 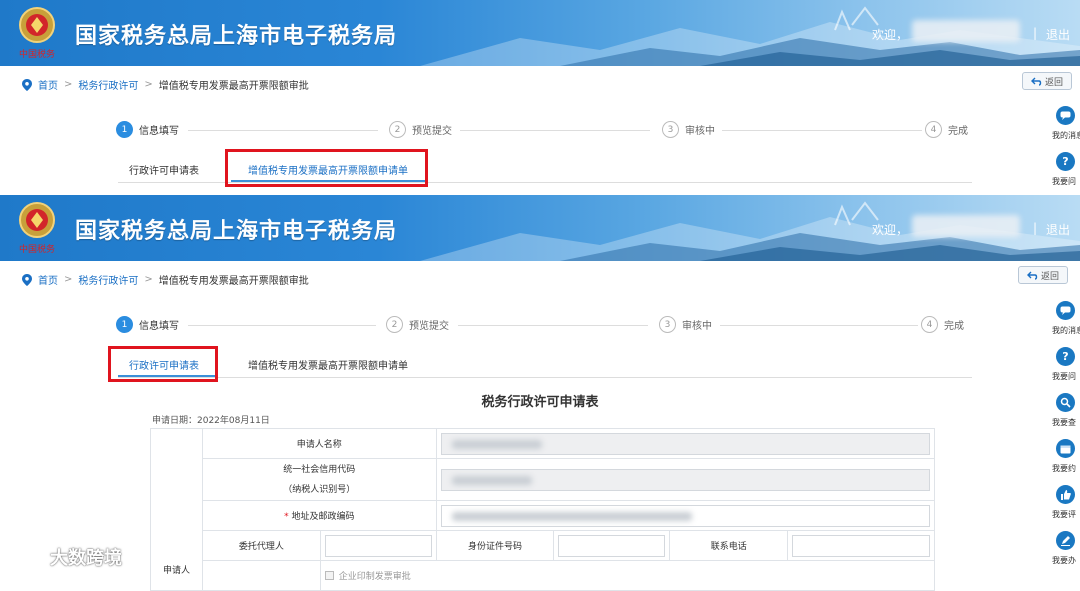 What do you see at coordinates (1065, 356) in the screenshot?
I see `question-icon: ?` at bounding box center [1065, 356].